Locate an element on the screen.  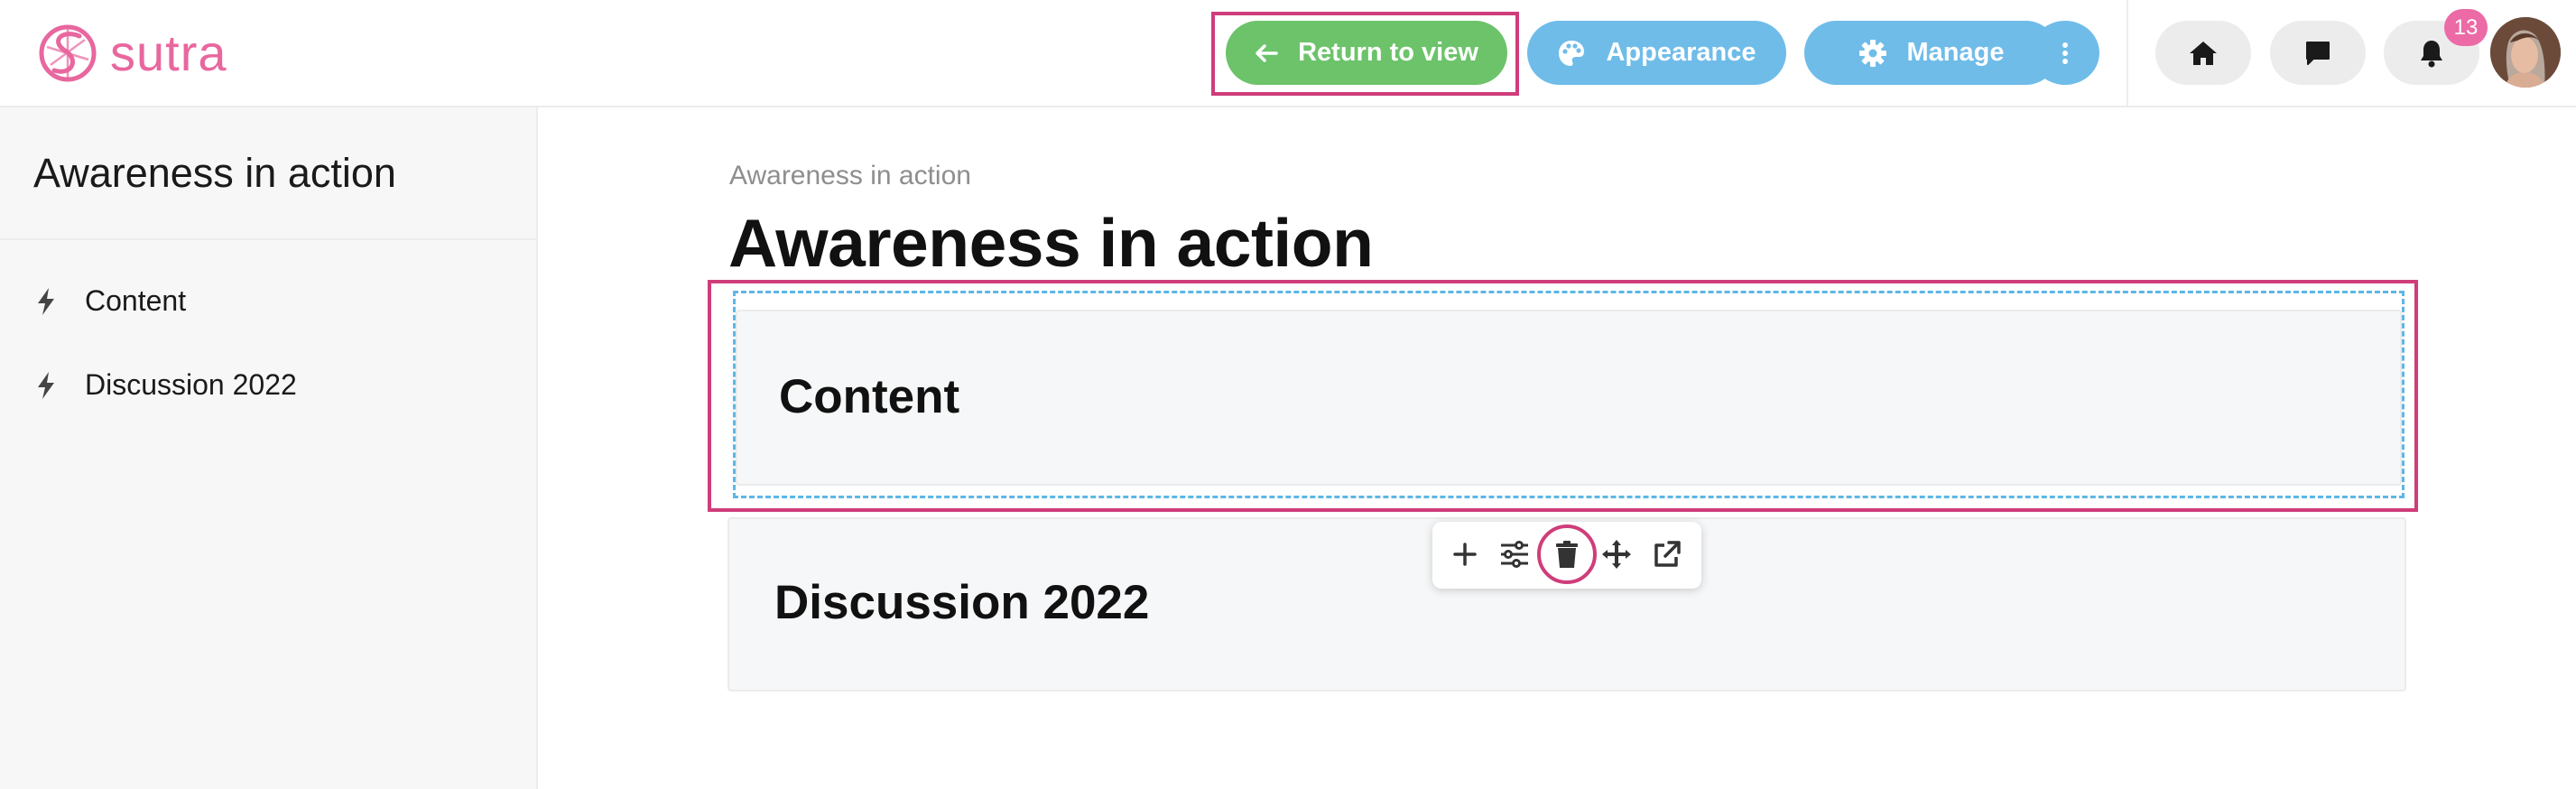
move-icon is located at coordinates (1617, 555).